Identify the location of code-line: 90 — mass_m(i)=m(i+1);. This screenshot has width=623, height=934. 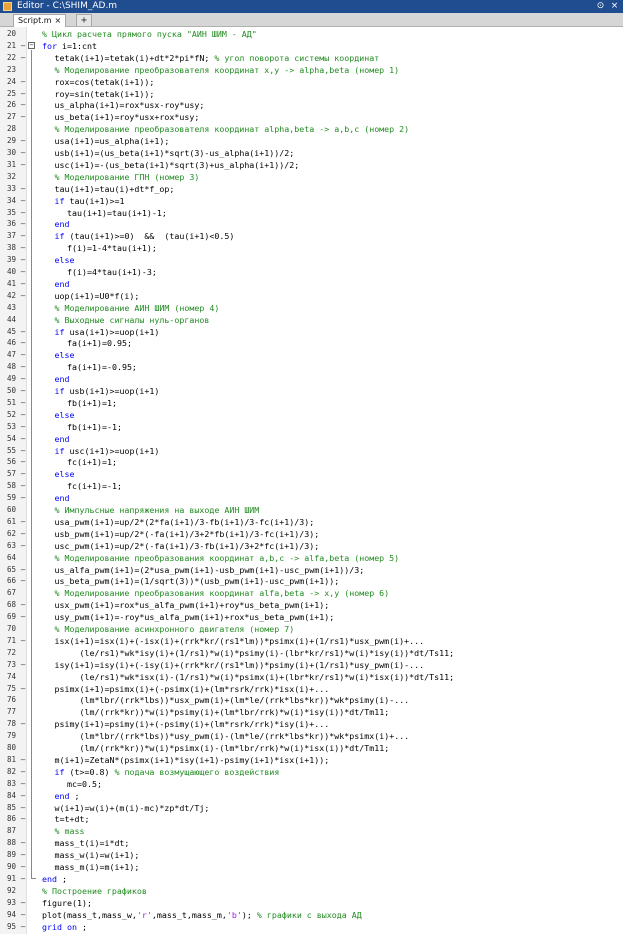
(311, 867).